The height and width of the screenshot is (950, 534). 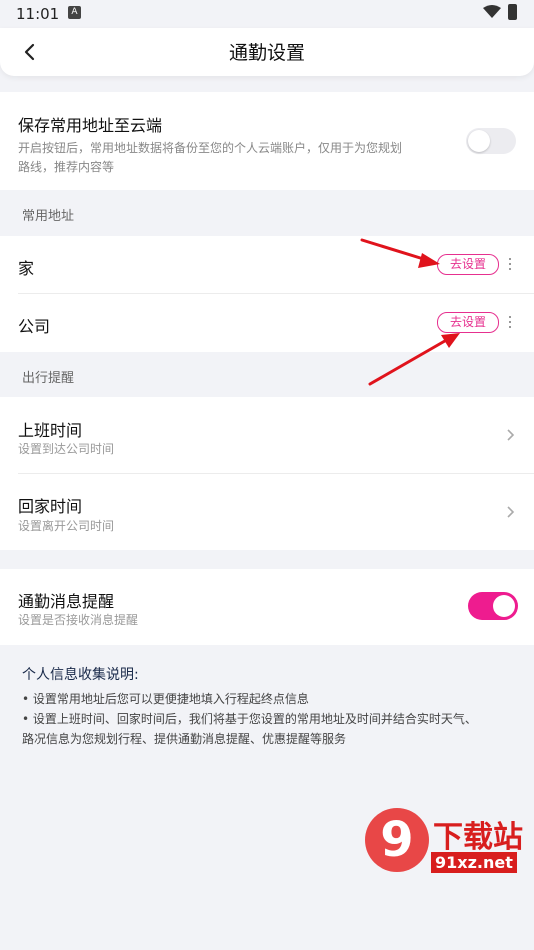 What do you see at coordinates (474, 862) in the screenshot?
I see `watermark-domain: 91xz.net` at bounding box center [474, 862].